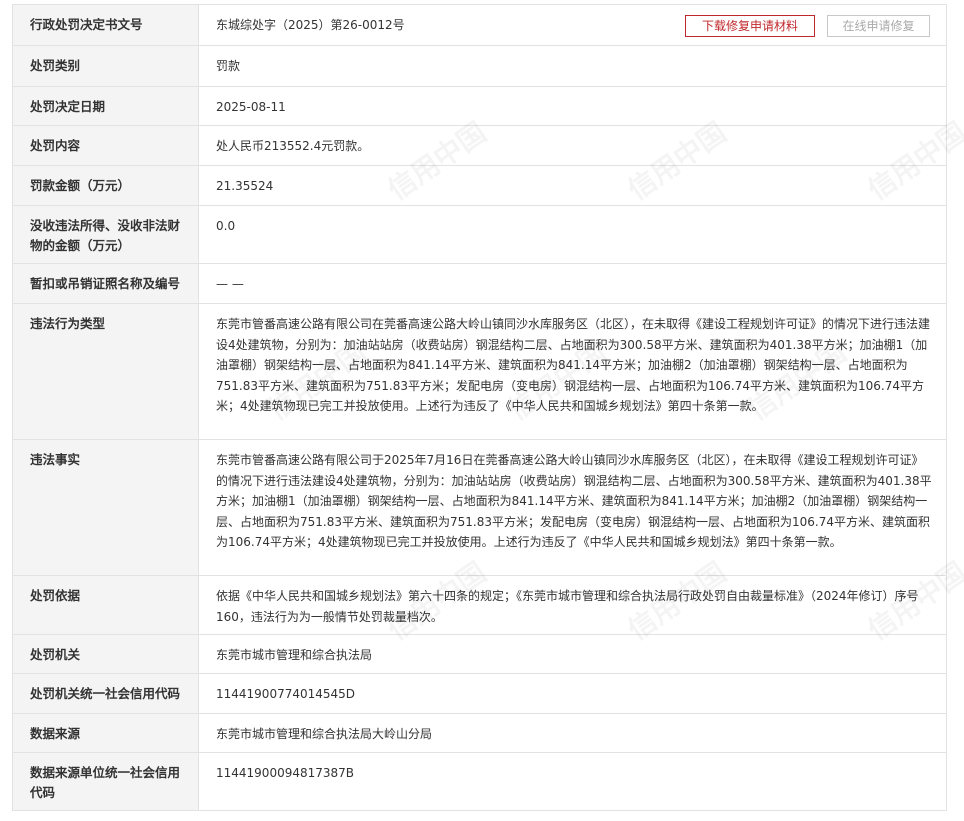 The width and height of the screenshot is (964, 821). Describe the element at coordinates (106, 371) in the screenshot. I see `label-violation-type: 违法行为类型` at that location.